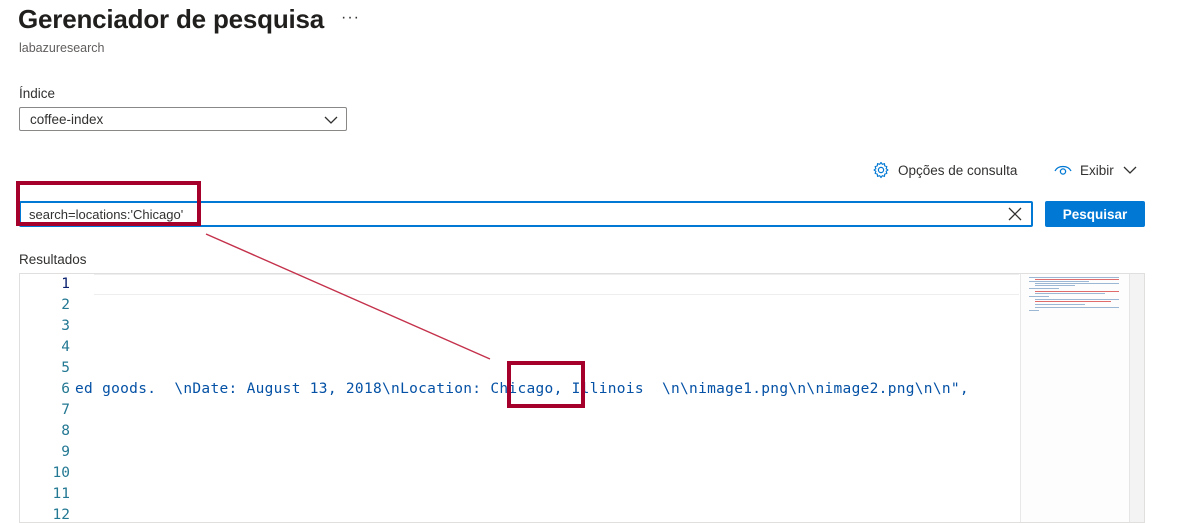 Image resolution: width=1185 pixels, height=523 pixels. Describe the element at coordinates (65, 284) in the screenshot. I see `line-number: 1` at that location.